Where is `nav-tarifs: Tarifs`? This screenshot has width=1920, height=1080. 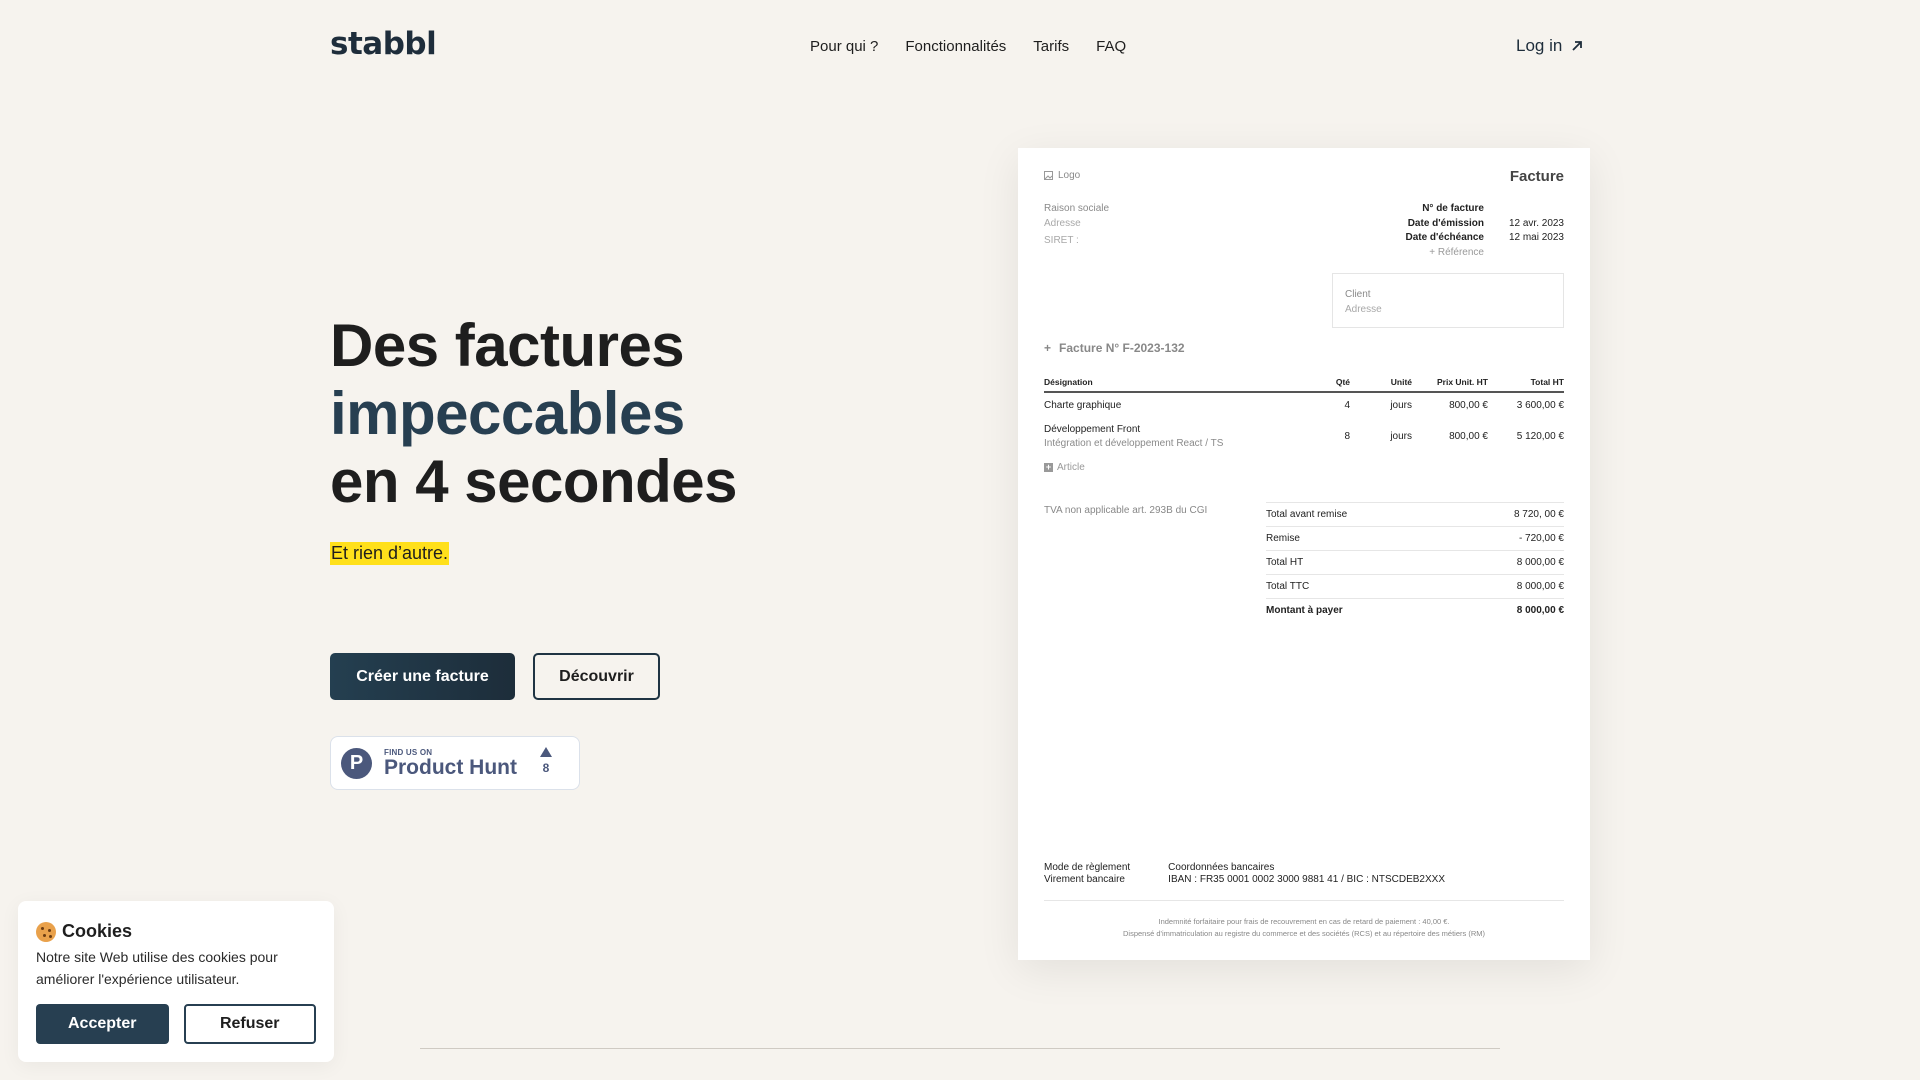
nav-tarifs: Tarifs is located at coordinates (1051, 46).